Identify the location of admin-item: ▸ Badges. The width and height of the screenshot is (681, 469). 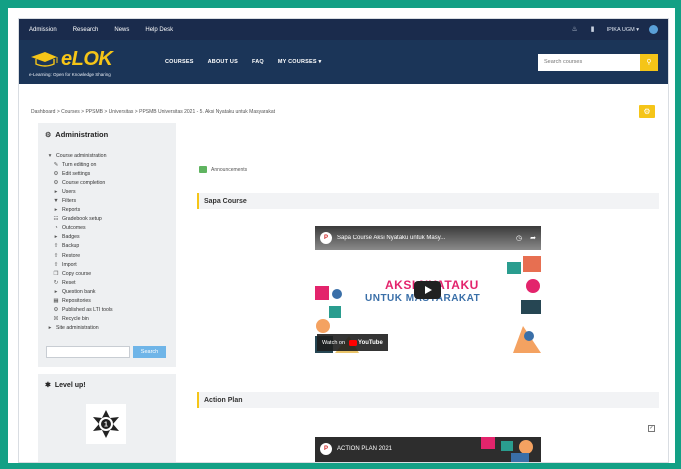
(111, 237).